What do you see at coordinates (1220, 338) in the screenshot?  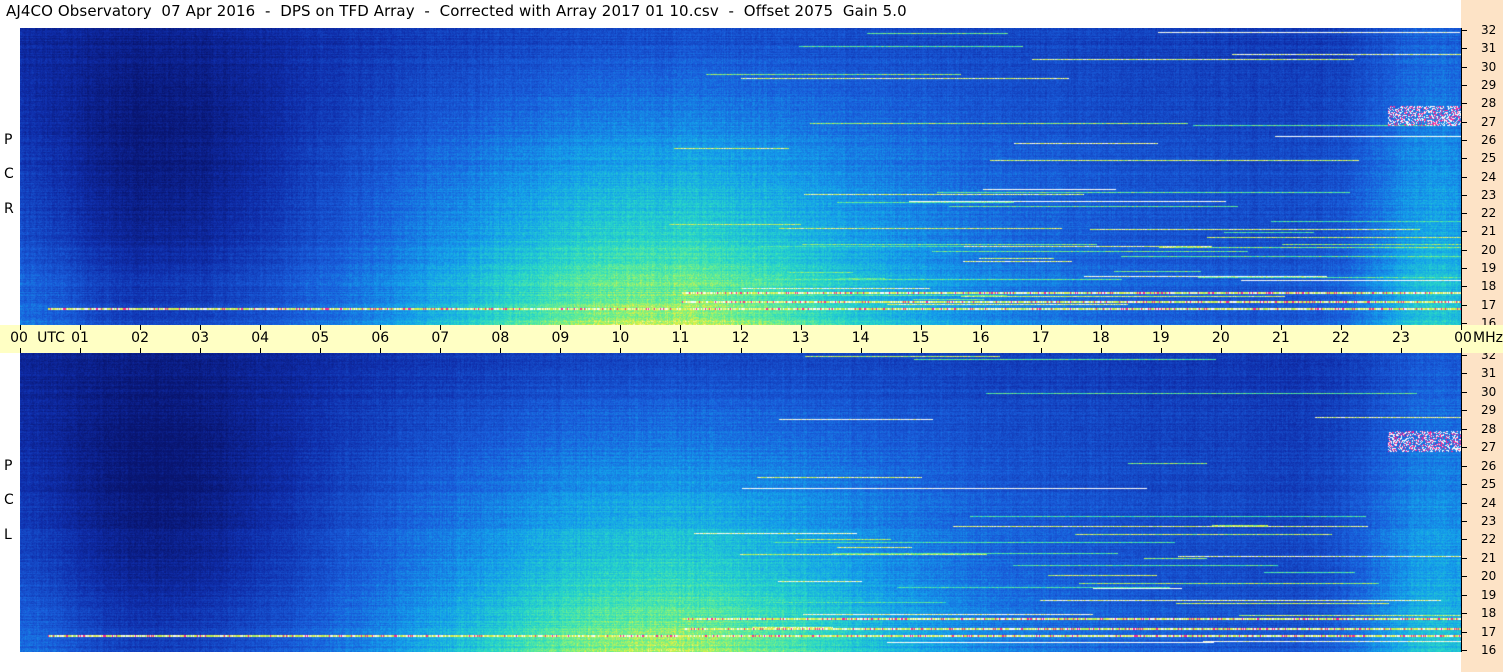 I see `x-tick-label: 20` at bounding box center [1220, 338].